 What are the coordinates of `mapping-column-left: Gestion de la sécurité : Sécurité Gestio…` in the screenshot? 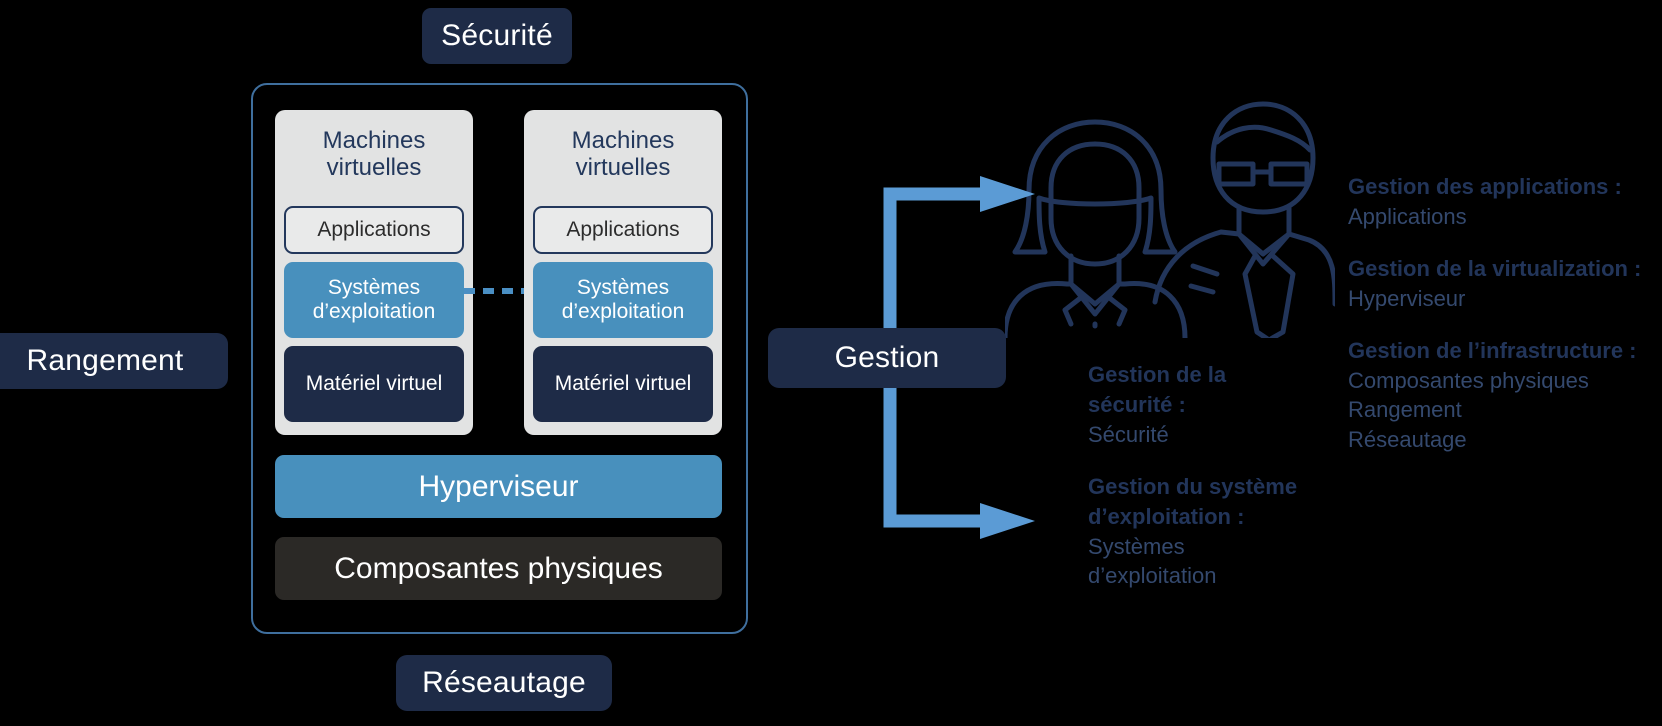 It's located at (1200, 475).